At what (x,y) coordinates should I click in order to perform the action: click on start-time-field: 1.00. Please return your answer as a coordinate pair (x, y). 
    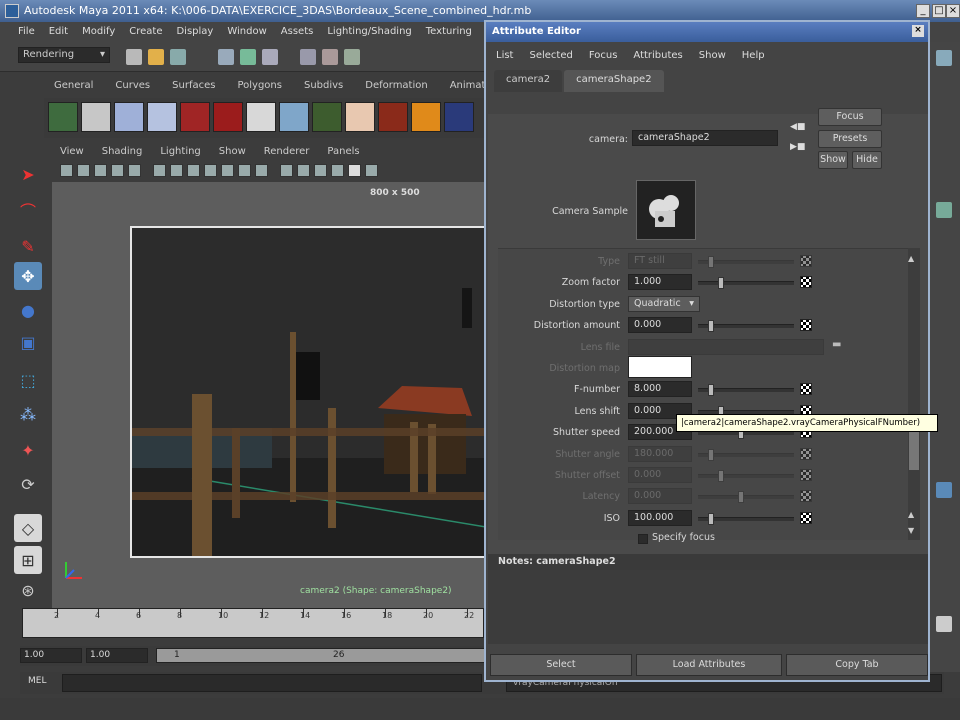
    Looking at the image, I should click on (51, 655).